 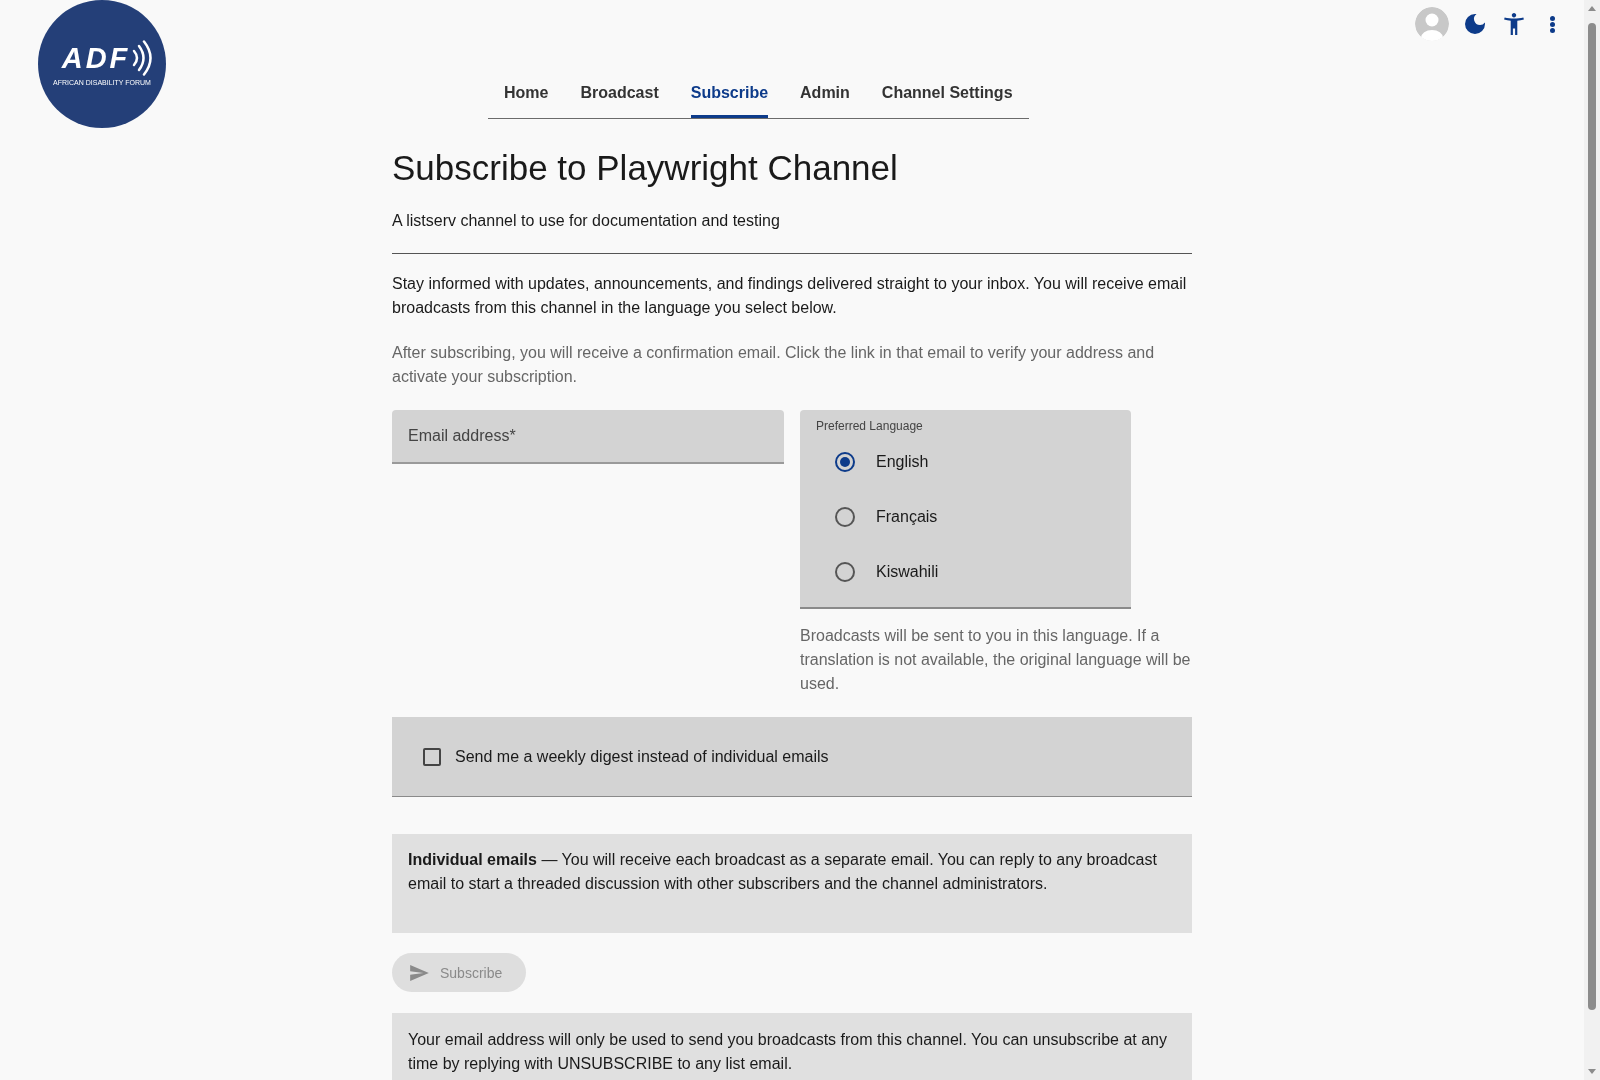 What do you see at coordinates (626, 756) in the screenshot?
I see `digest-checkbox: Send me a weekly digest instead of individual emails` at bounding box center [626, 756].